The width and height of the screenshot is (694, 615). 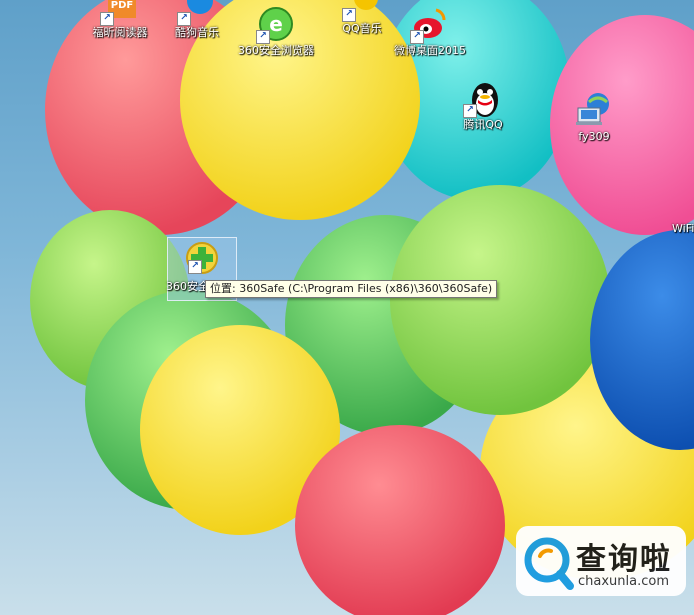 I want to click on balloon-green-big, so click(x=500, y=300).